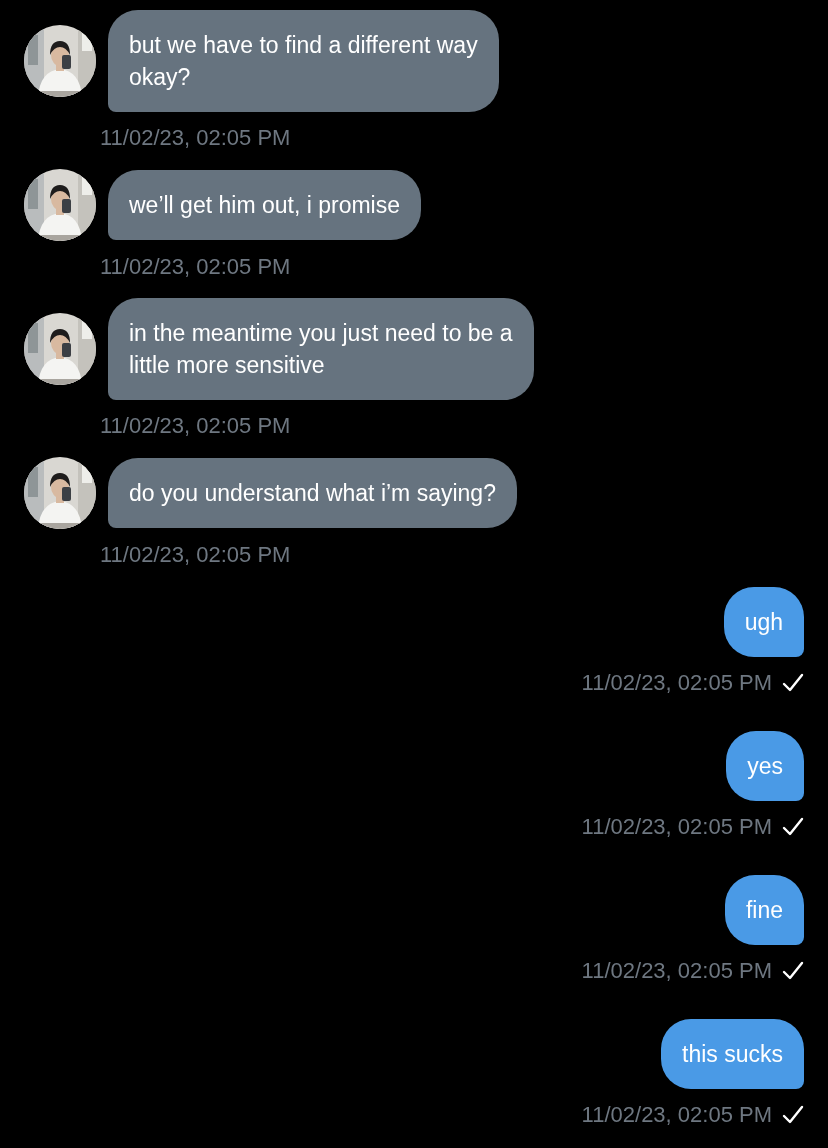  Describe the element at coordinates (321, 349) in the screenshot. I see `message-bubble: in the meantime you just need to be a little more sensitive` at that location.